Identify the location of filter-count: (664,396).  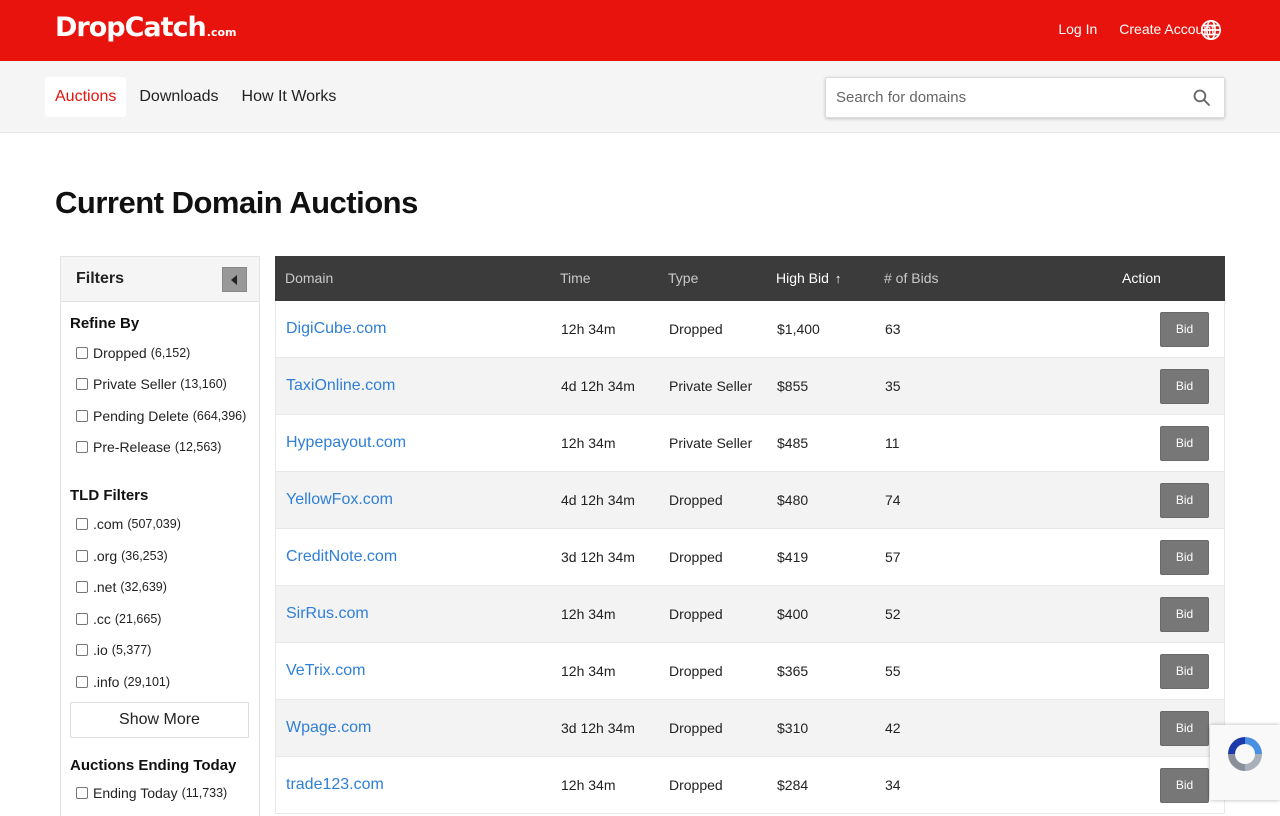
(219, 416).